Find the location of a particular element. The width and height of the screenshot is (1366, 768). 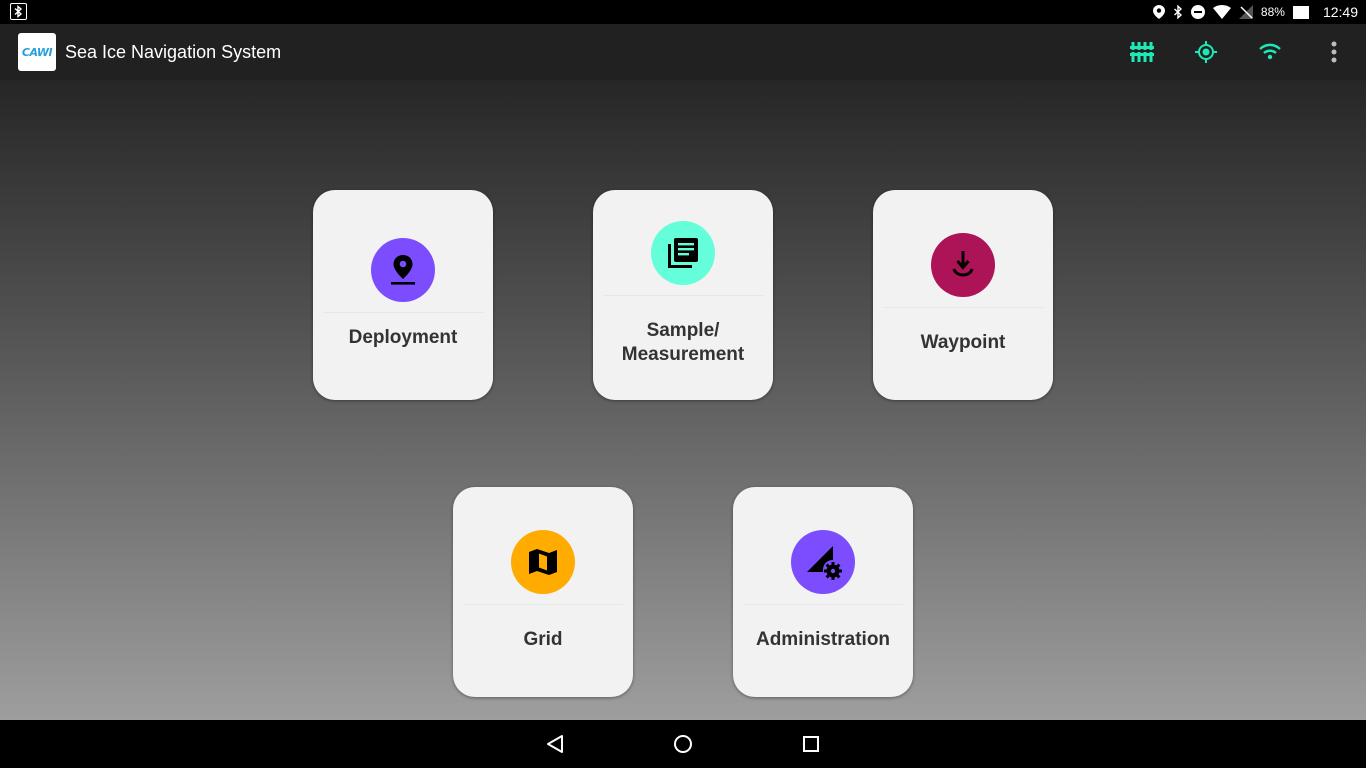

tile-deployment: Deployment is located at coordinates (403, 295).